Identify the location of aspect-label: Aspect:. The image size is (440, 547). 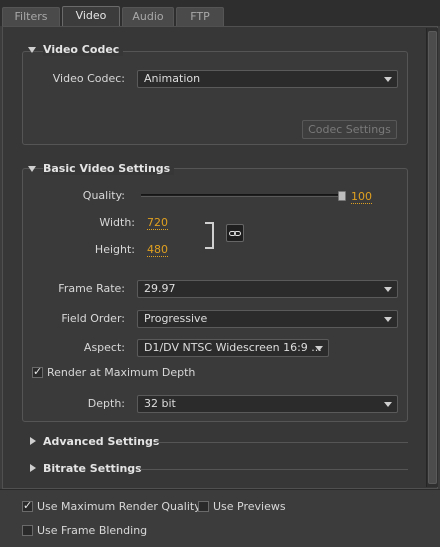
(104, 347).